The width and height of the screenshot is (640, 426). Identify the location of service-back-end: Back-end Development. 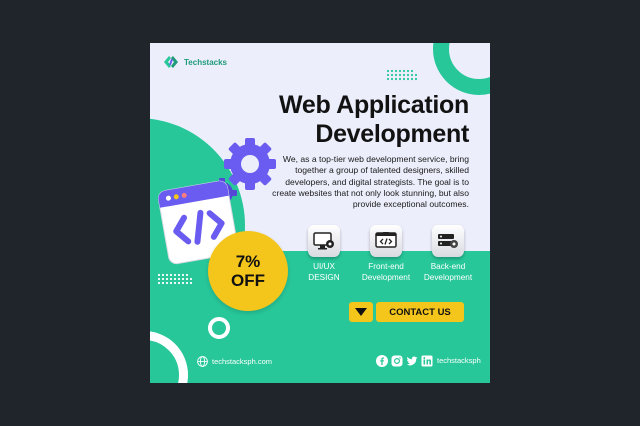
(448, 254).